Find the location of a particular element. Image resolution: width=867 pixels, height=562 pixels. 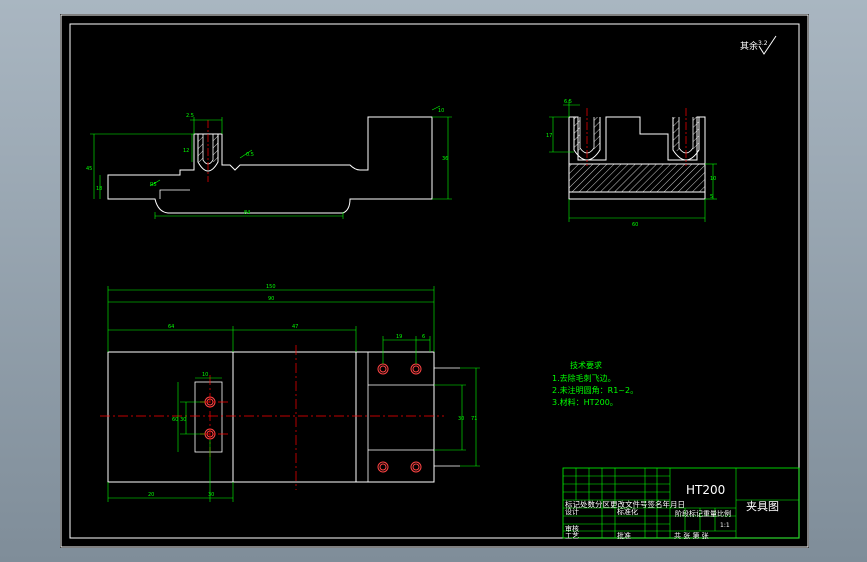

roughness-note: 其余 is located at coordinates (749, 46).